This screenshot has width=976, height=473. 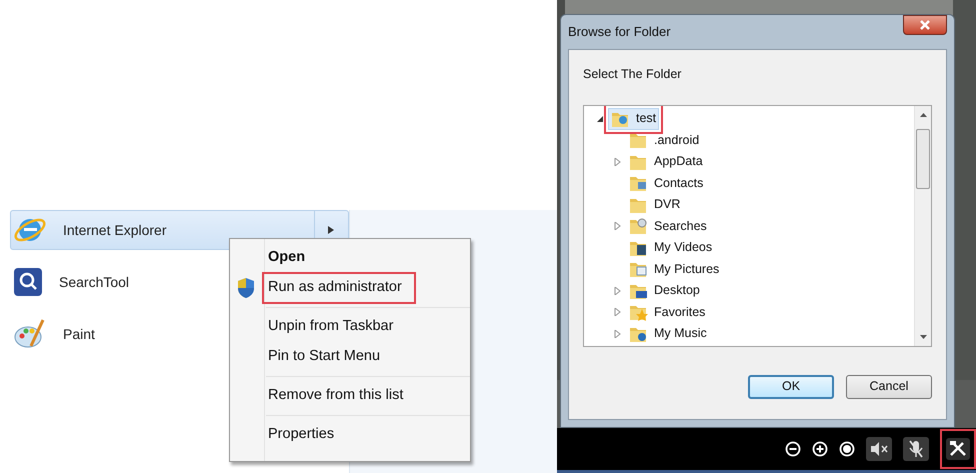 What do you see at coordinates (667, 312) in the screenshot?
I see `tree-item: Favorites` at bounding box center [667, 312].